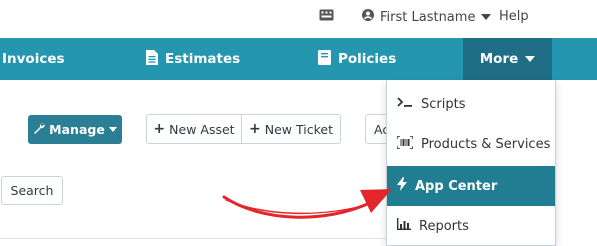 This screenshot has width=597, height=246. I want to click on book-icon, so click(324, 59).